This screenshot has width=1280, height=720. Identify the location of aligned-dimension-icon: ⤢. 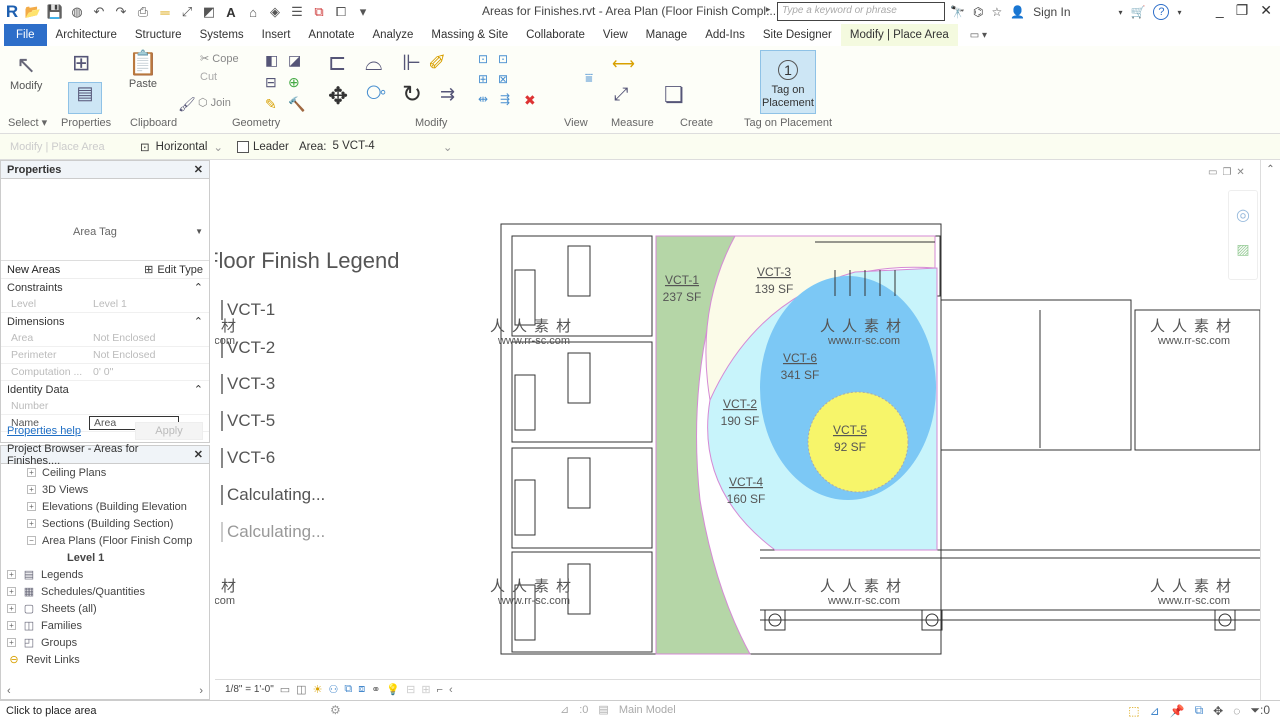
(621, 94).